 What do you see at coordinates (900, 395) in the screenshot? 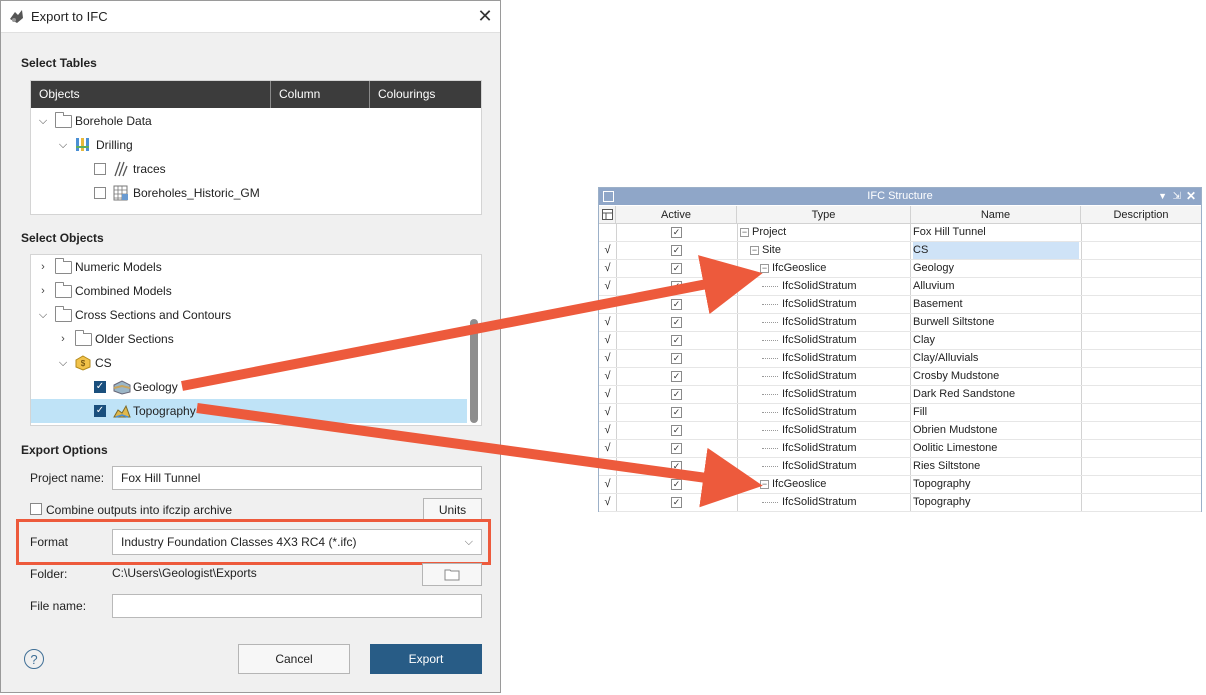
I see `ifc-row: √ ✓ IfcSolidStratum Dark Red Sandstone` at bounding box center [900, 395].